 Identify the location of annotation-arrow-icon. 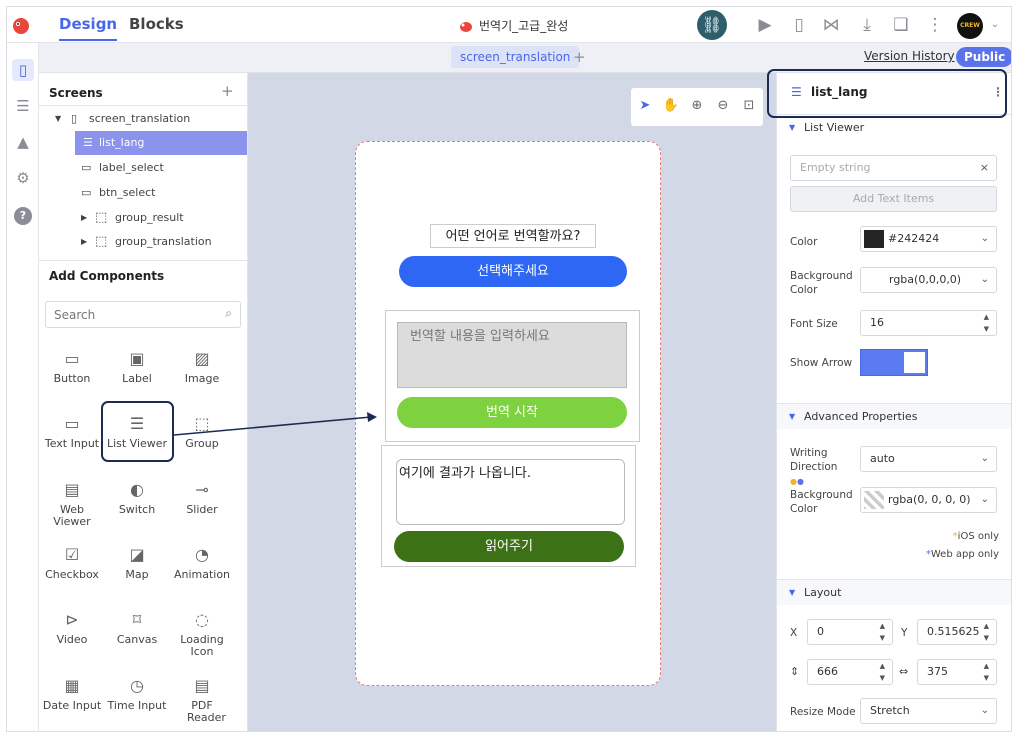
(275, 424).